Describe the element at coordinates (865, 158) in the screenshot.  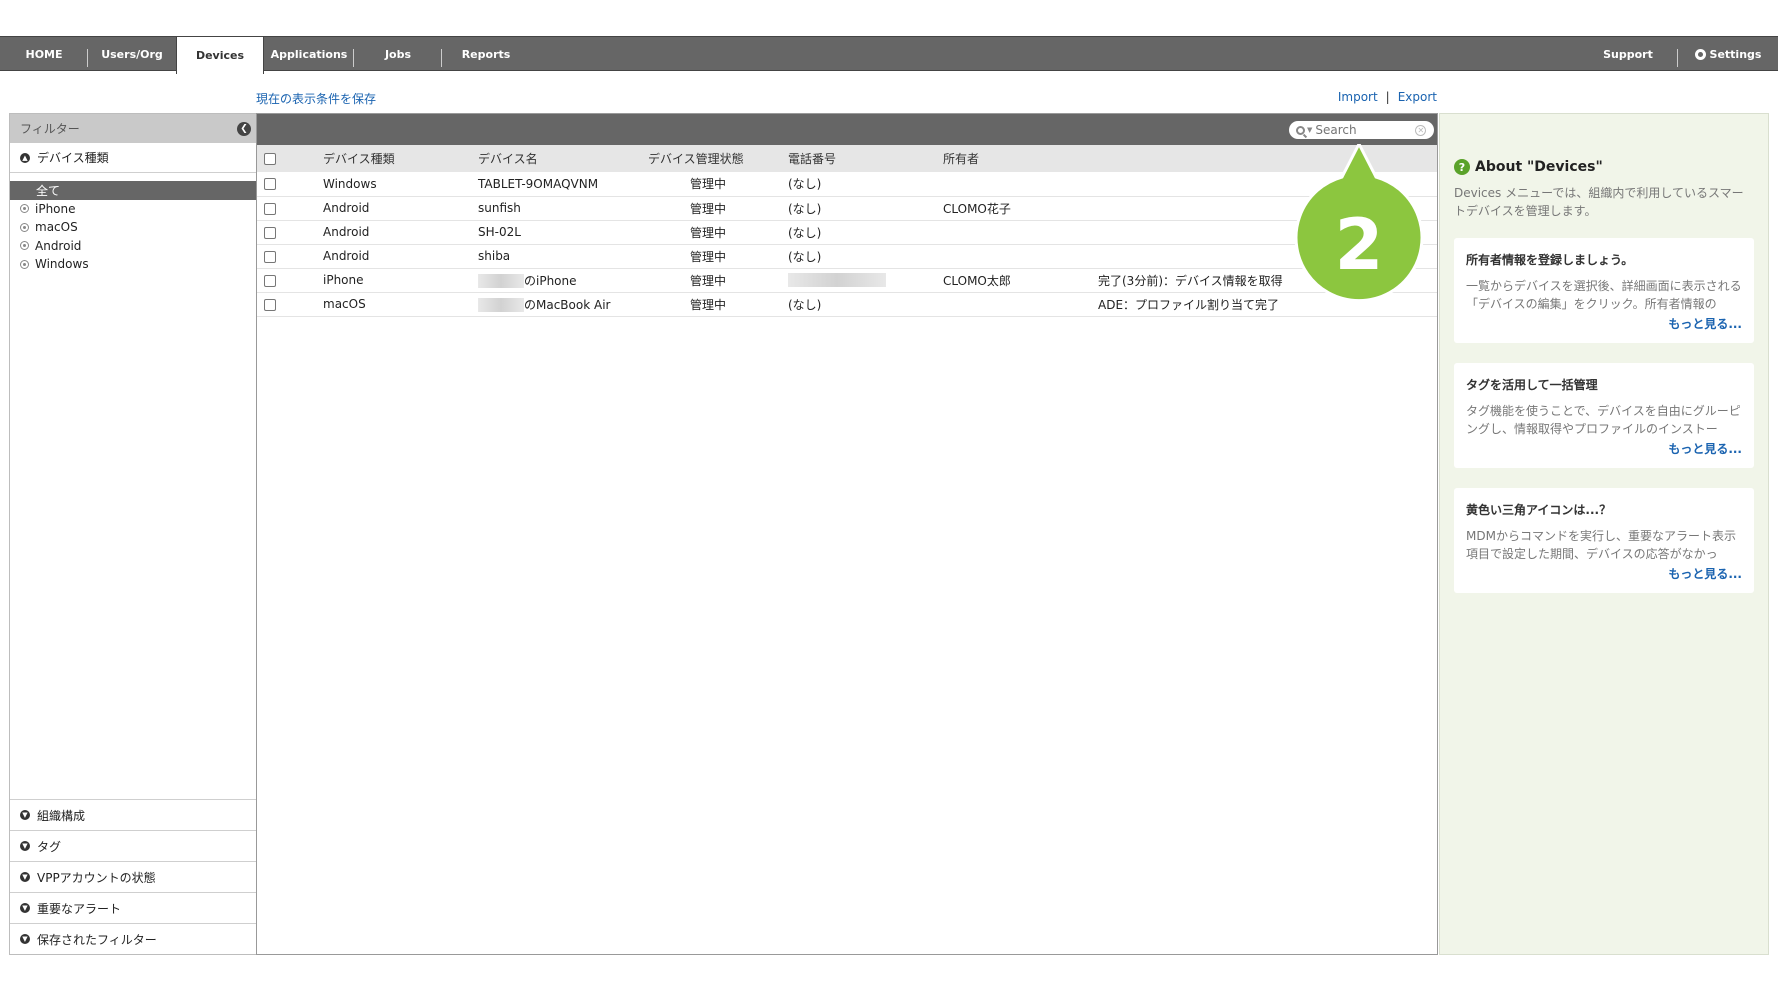
I see `col-phone: 電話番号` at that location.